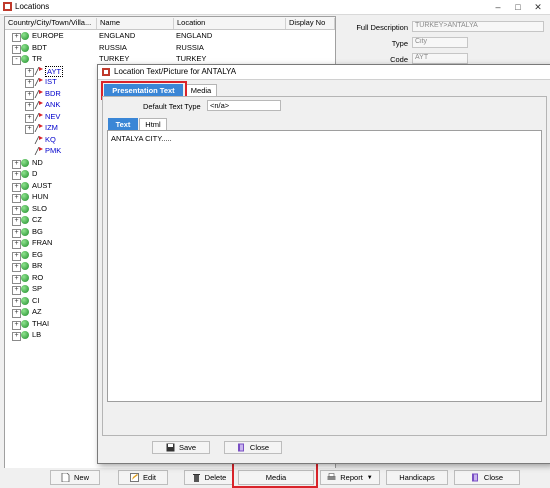  Describe the element at coordinates (81, 477) in the screenshot. I see `new-button-label: New` at that location.